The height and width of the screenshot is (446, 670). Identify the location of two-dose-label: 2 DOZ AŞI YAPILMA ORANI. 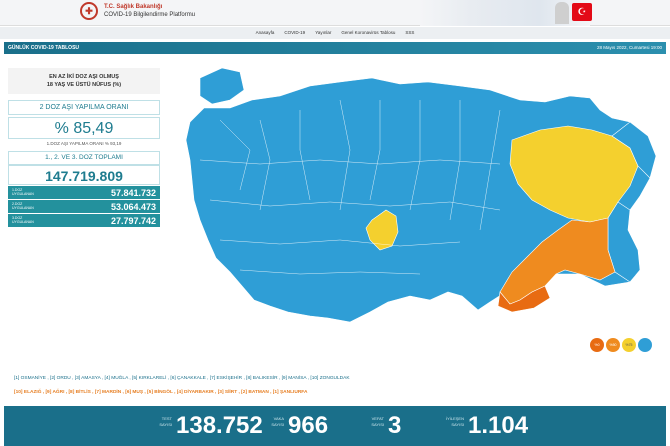
(84, 107).